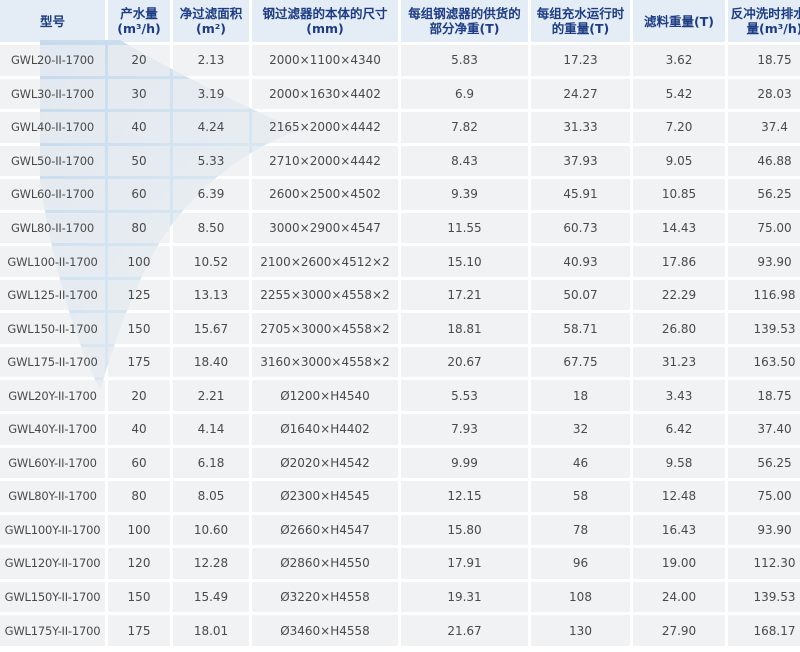 This screenshot has height=652, width=800. Describe the element at coordinates (764, 127) in the screenshot. I see `backwash-flow-cell: 37.4` at that location.